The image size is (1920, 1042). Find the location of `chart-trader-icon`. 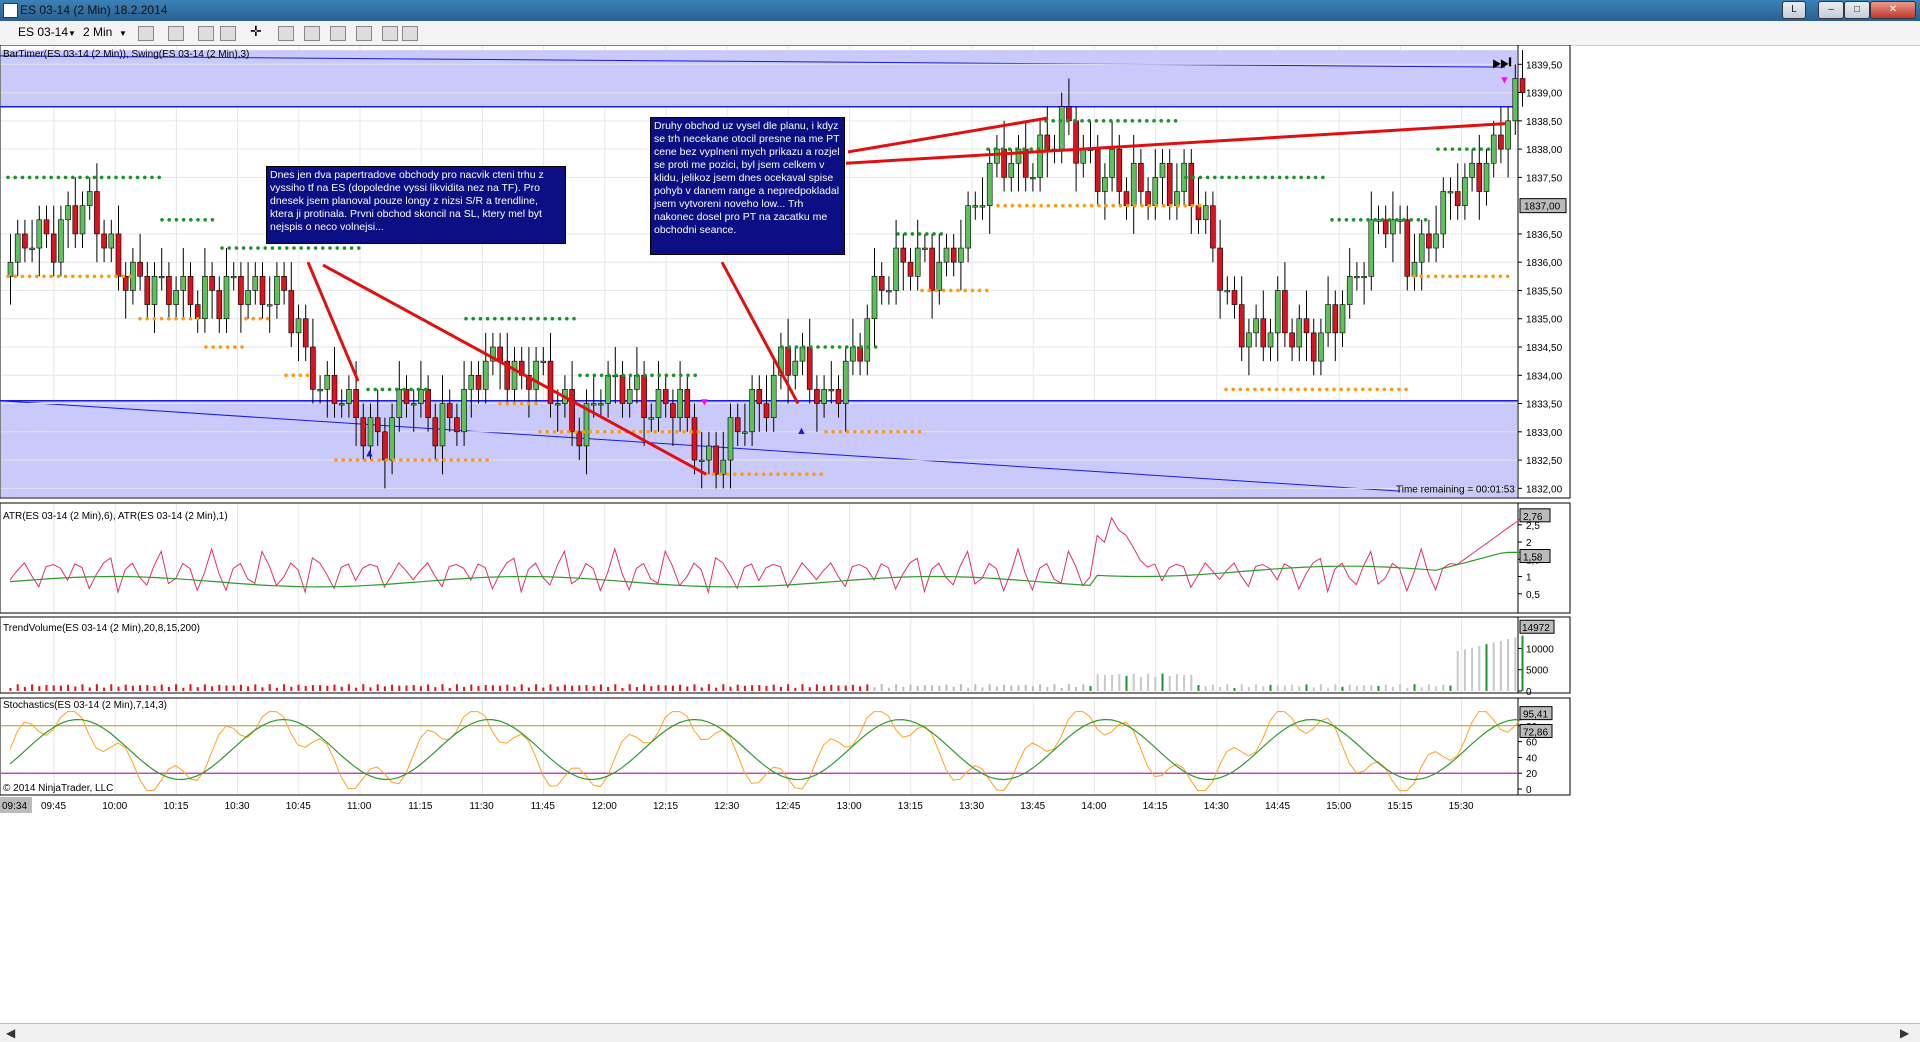

chart-trader-icon is located at coordinates (228, 33).